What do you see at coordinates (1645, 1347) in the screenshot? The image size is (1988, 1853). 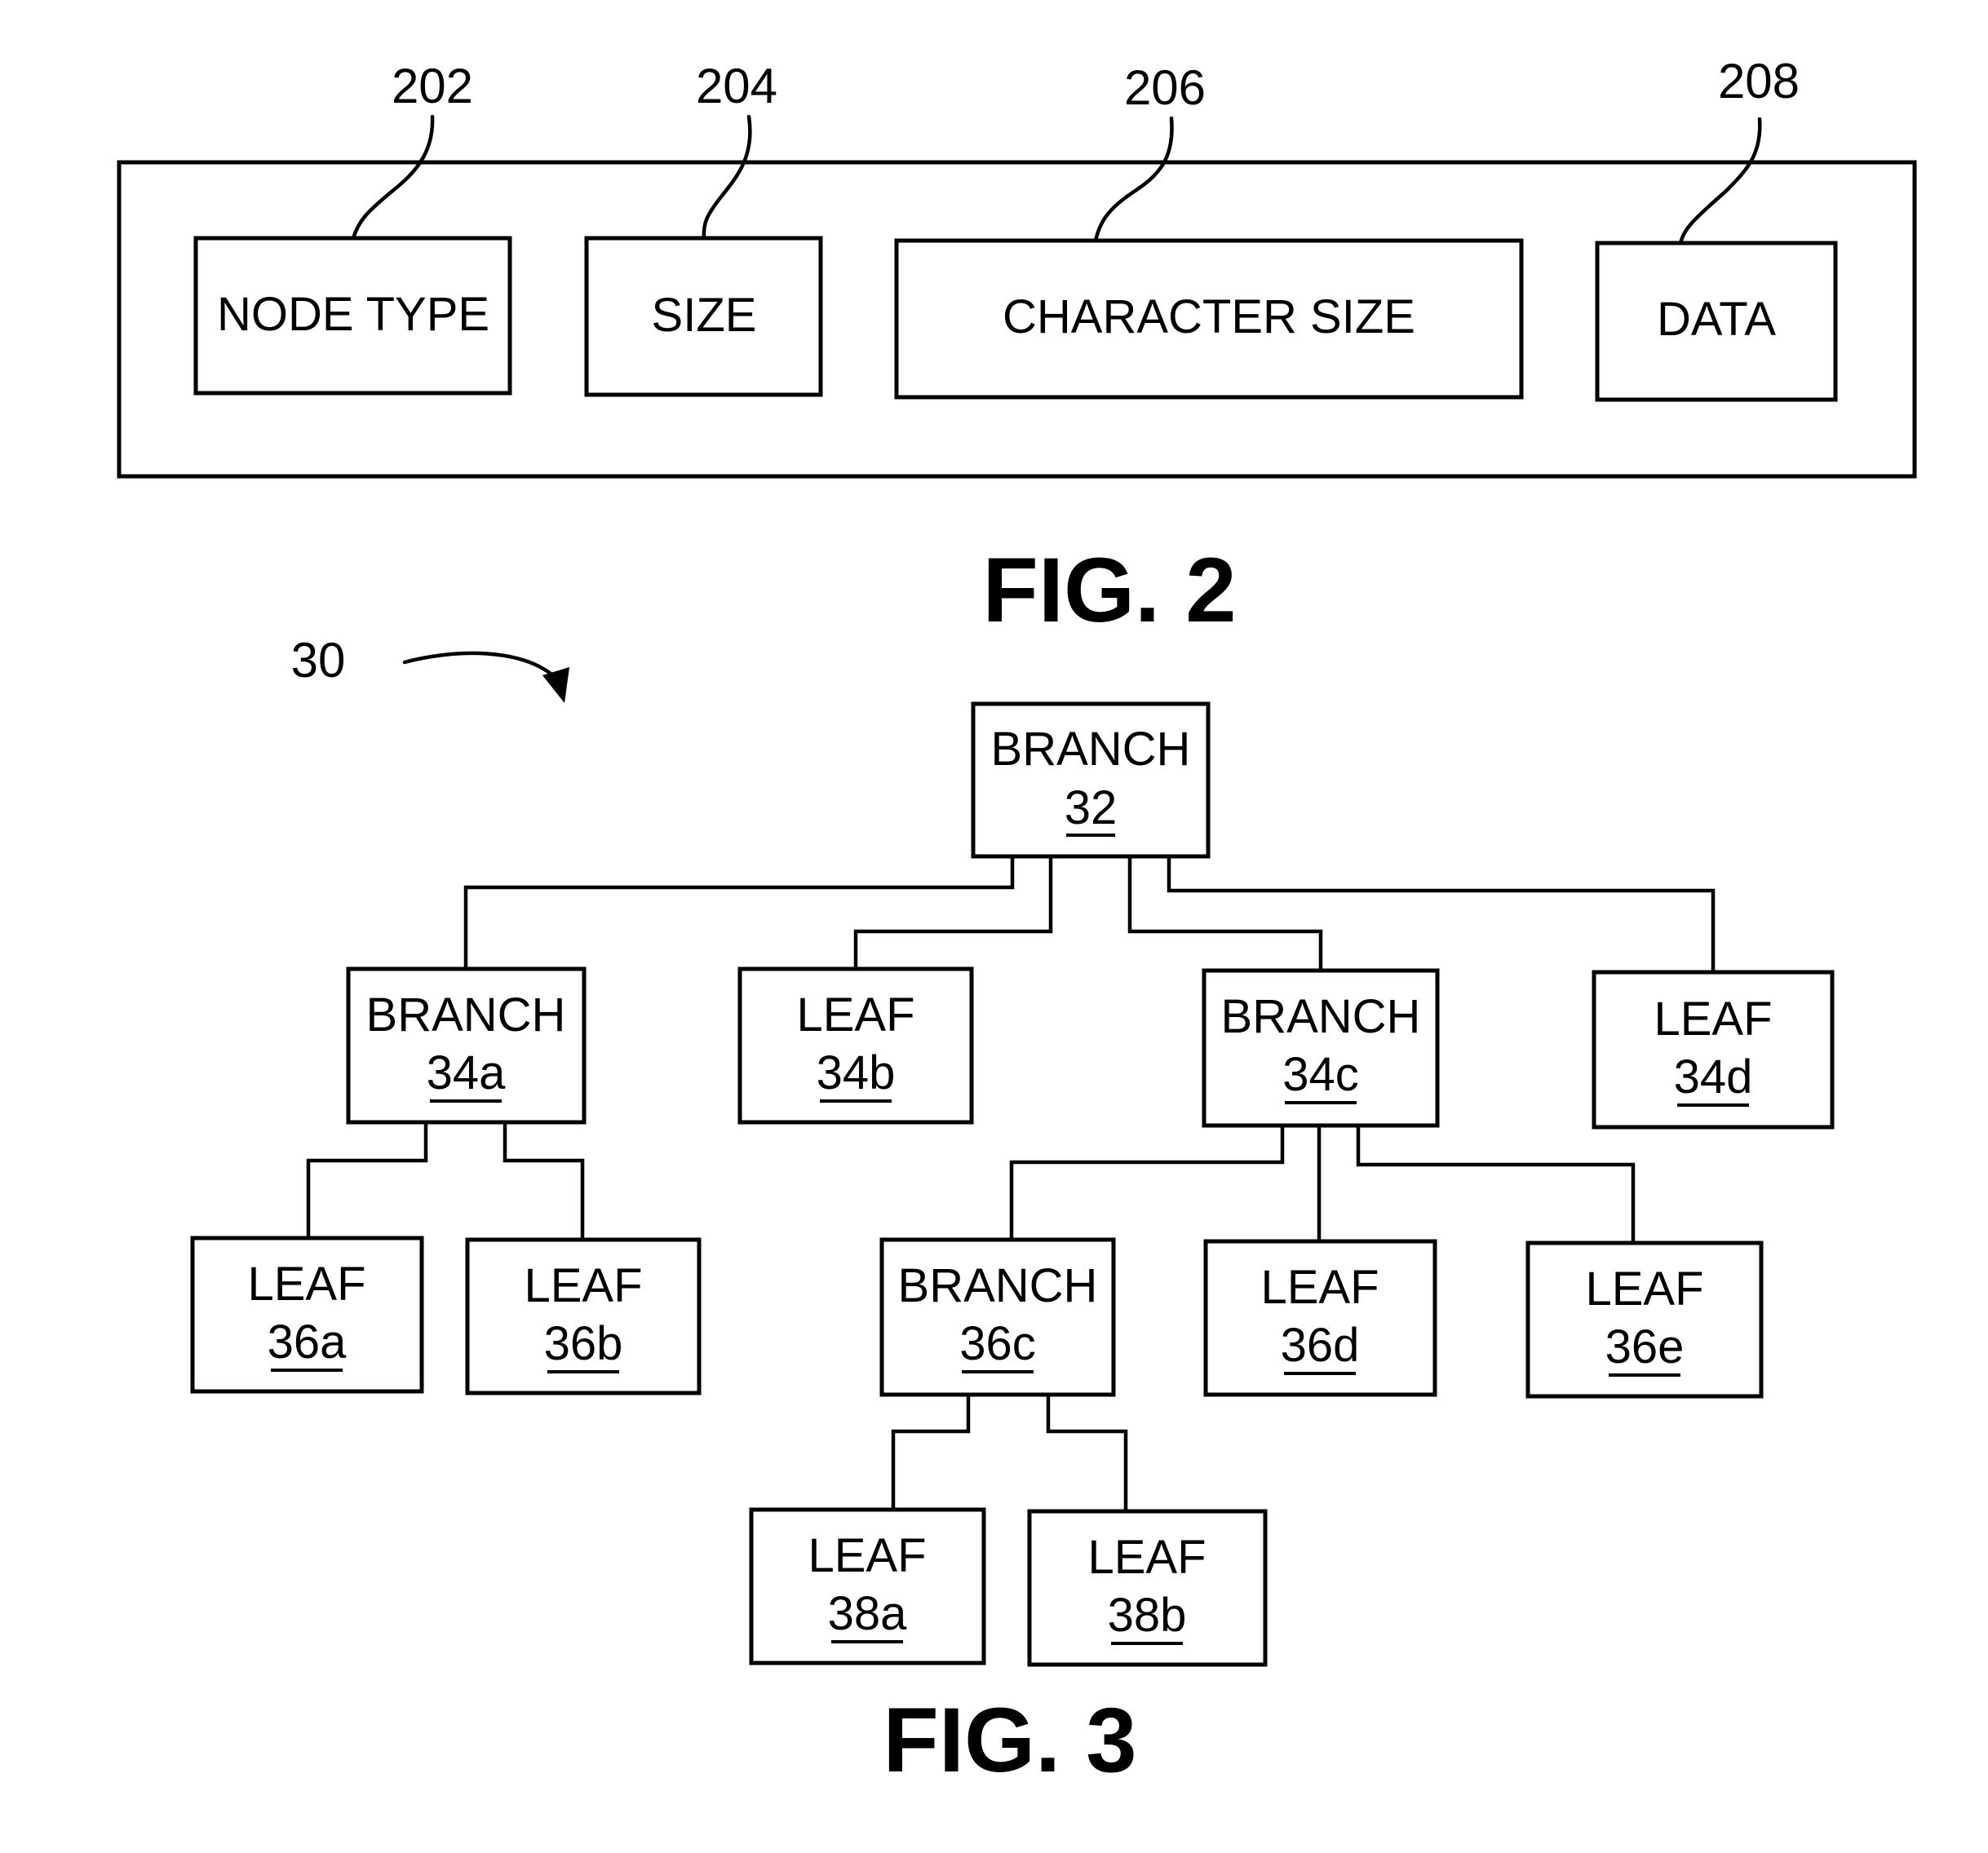 I see `node-ref-label: 36e` at bounding box center [1645, 1347].